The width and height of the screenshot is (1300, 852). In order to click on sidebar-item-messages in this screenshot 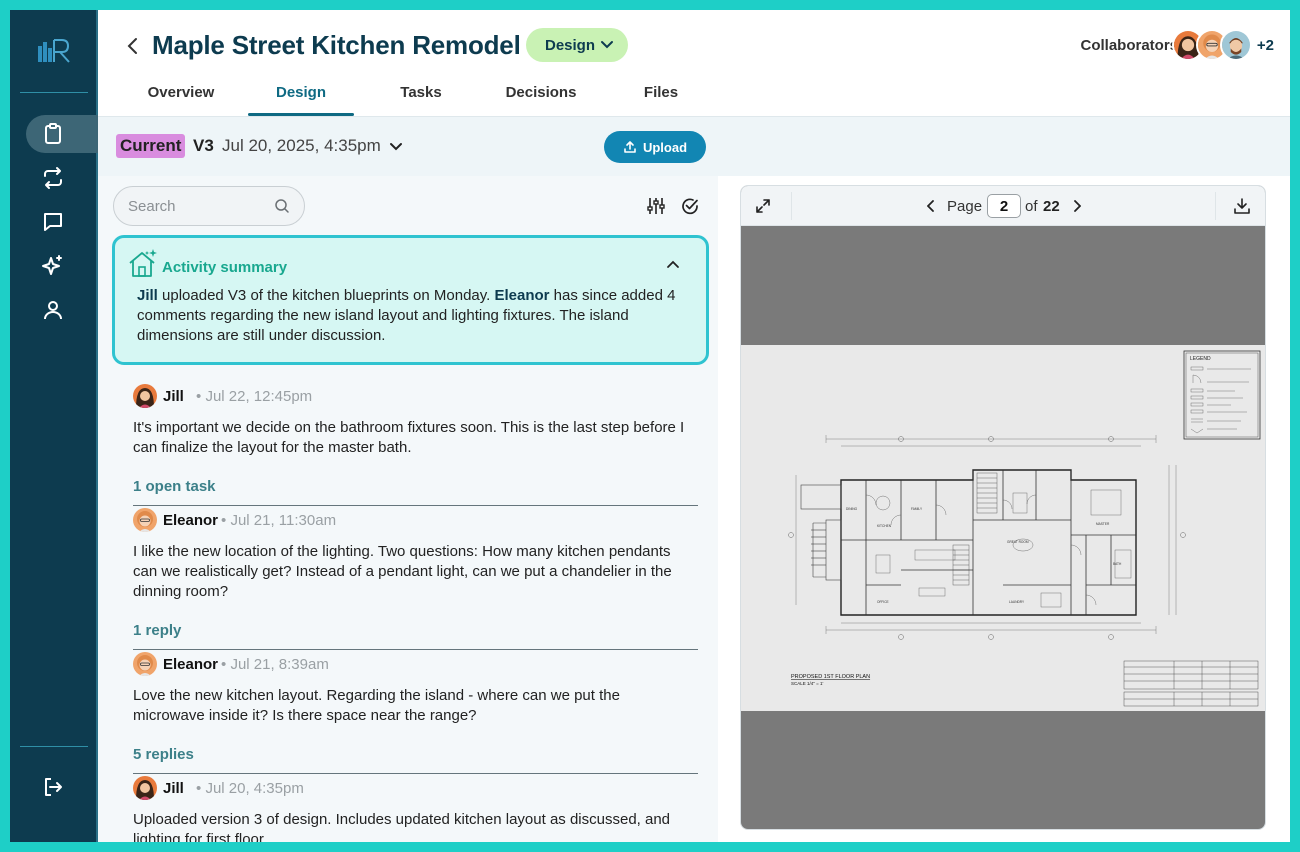, I will do `click(62, 222)`.